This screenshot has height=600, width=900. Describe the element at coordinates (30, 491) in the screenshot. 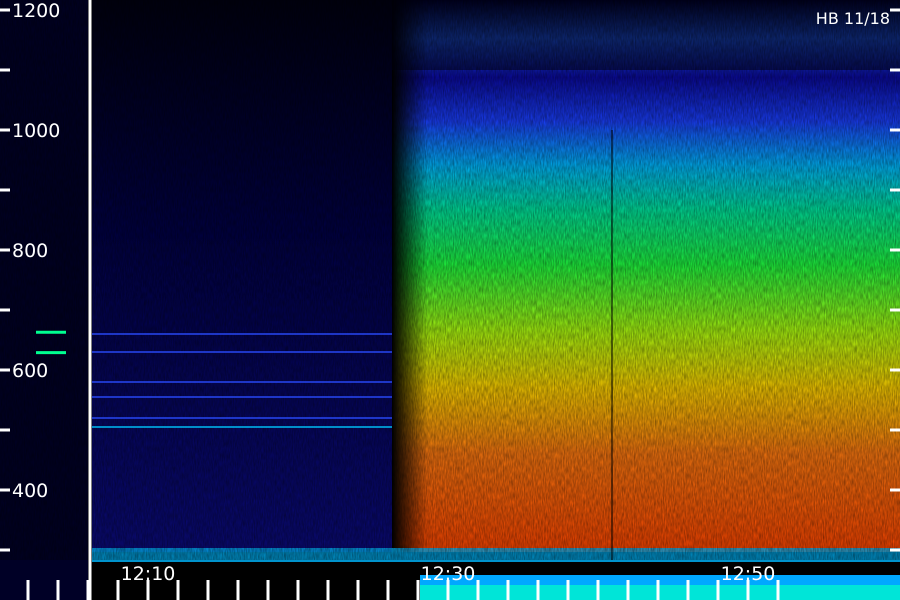

I see `y-tick-label: 400` at that location.